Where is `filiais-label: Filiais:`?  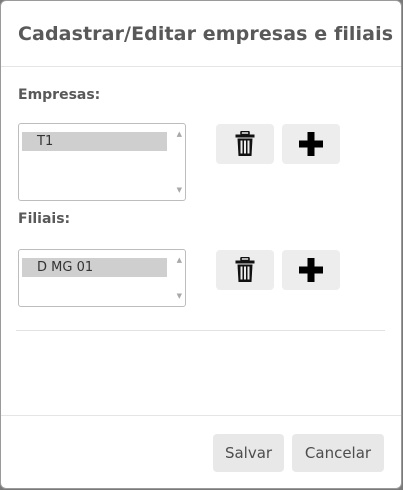
filiais-label: Filiais: is located at coordinates (44, 219).